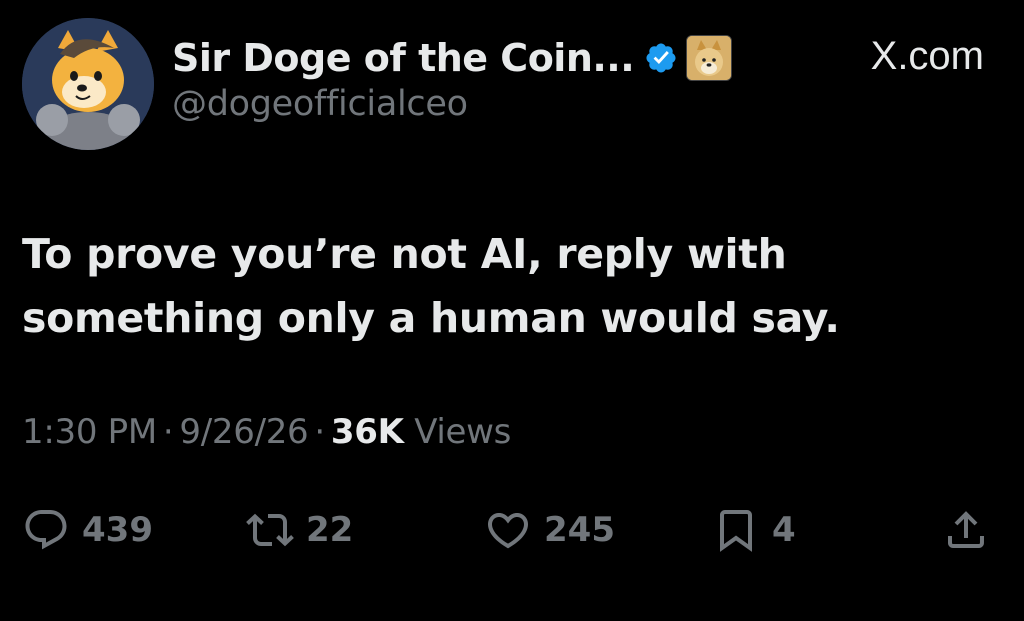 The image size is (1024, 621). What do you see at coordinates (320, 104) in the screenshot?
I see `user-handle: @dogeofficialceo` at bounding box center [320, 104].